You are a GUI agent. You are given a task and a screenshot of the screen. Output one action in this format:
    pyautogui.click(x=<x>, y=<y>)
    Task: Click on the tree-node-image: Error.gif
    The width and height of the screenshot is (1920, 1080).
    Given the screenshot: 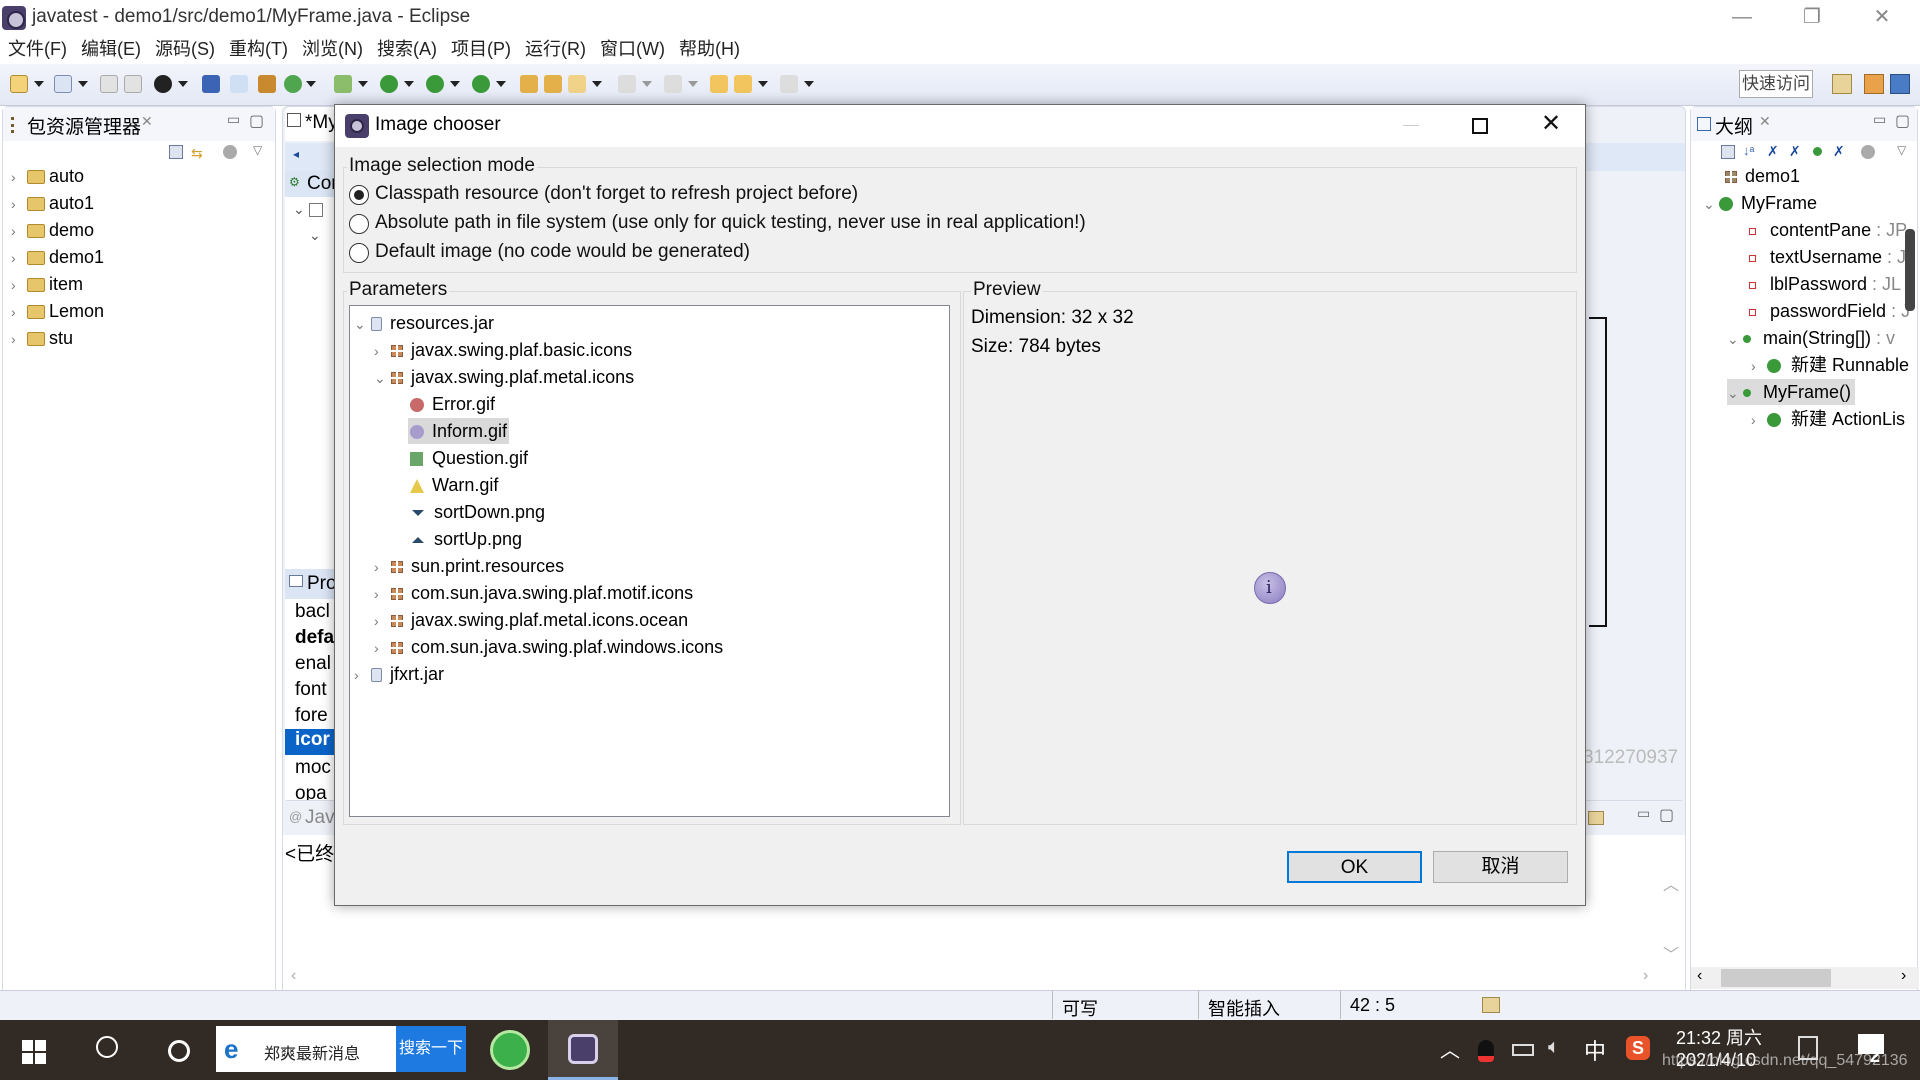 What is the action you would take?
    pyautogui.click(x=452, y=404)
    